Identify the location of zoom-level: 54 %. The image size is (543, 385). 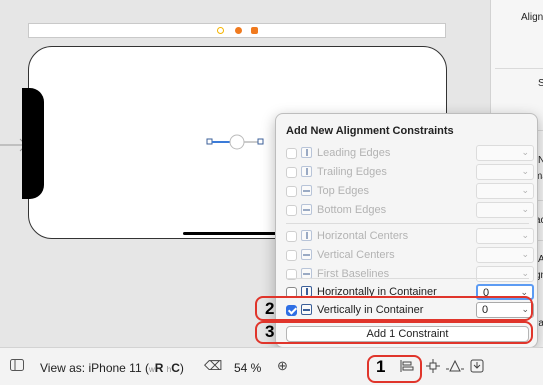
(248, 368).